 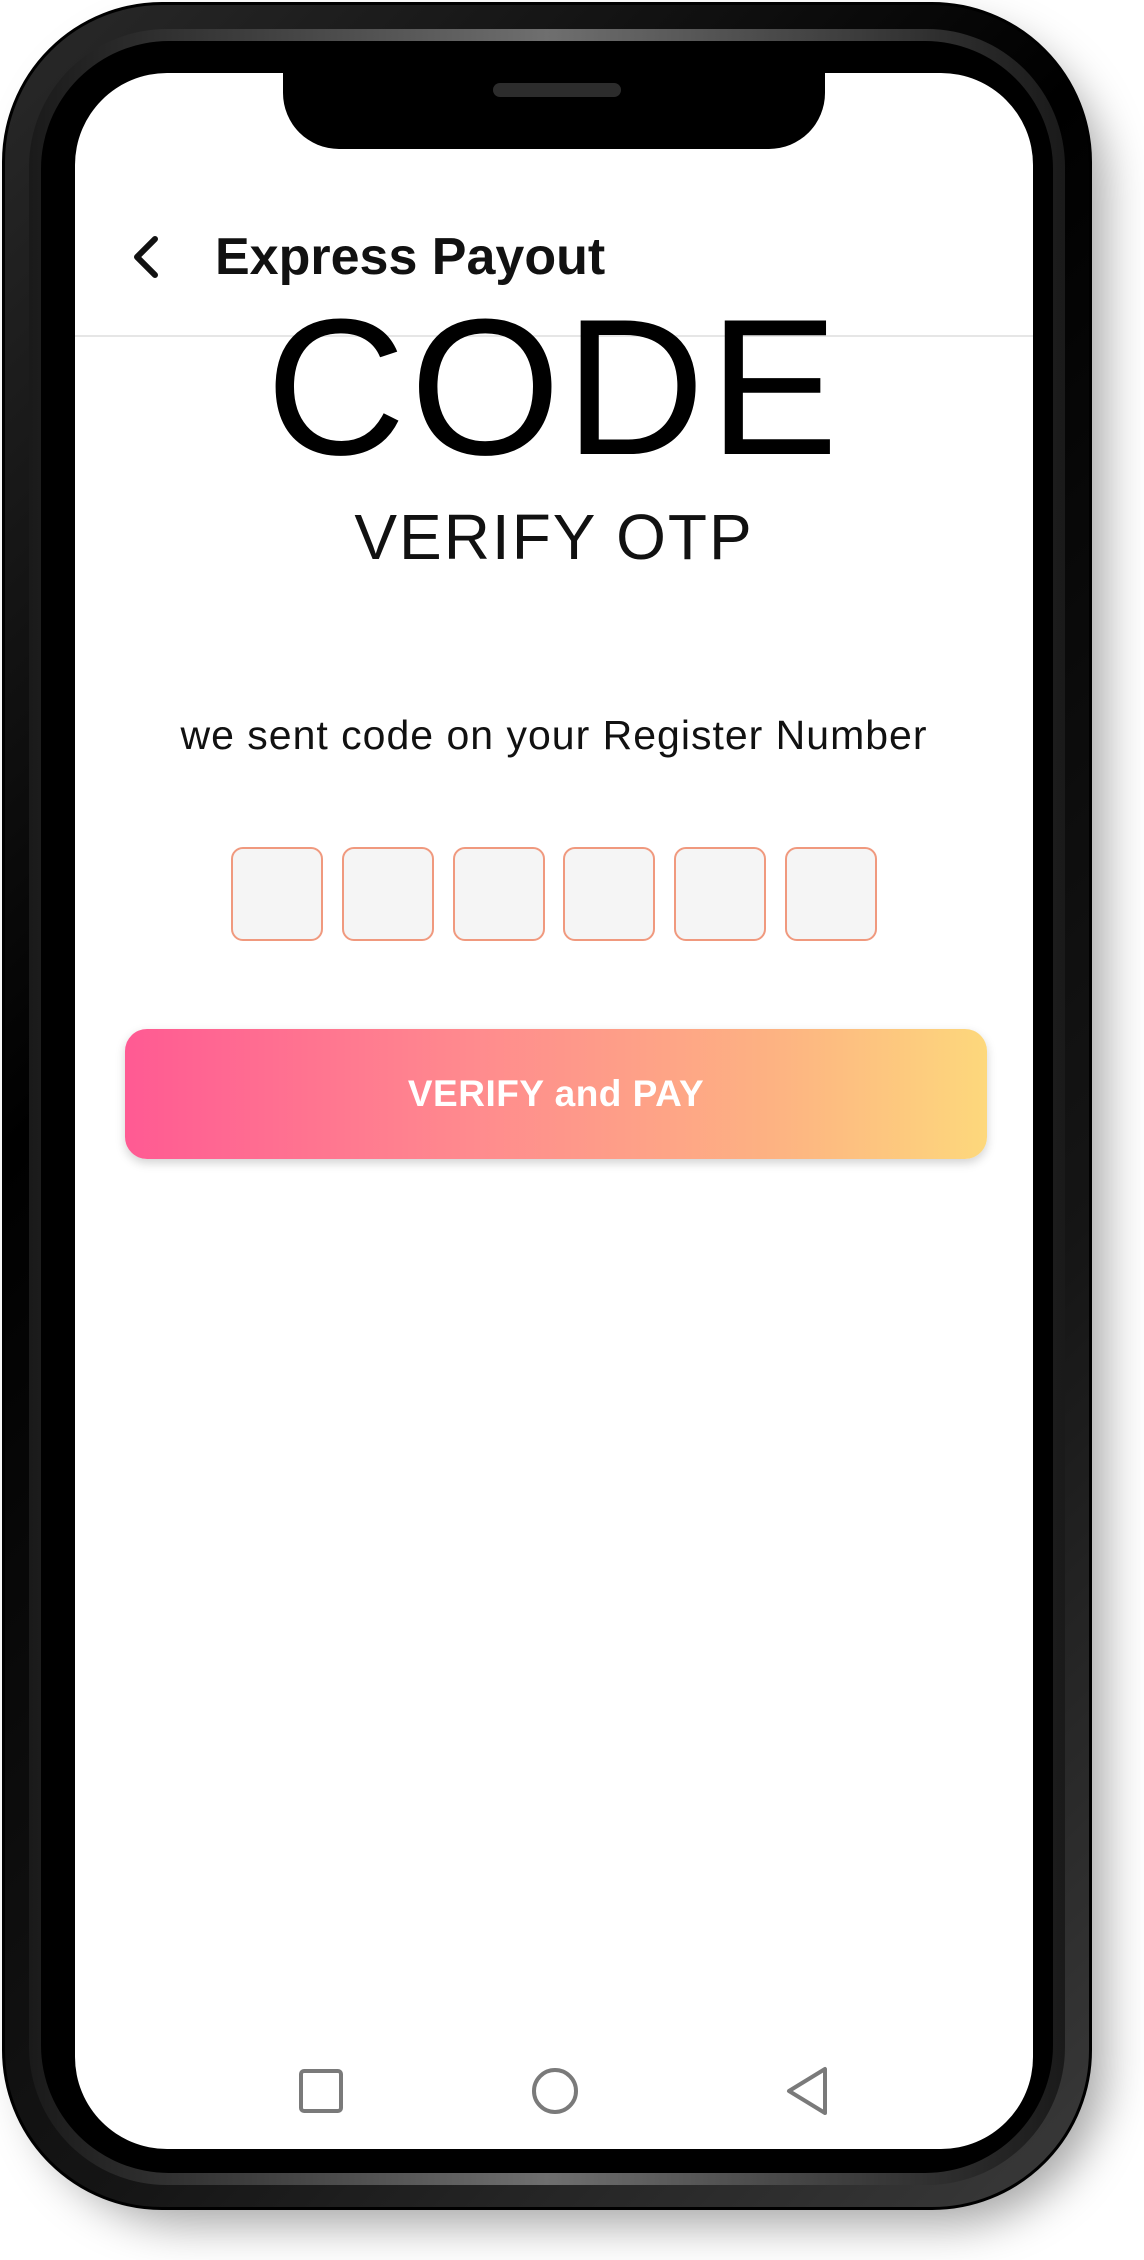 I want to click on page-title: Express Payout, so click(x=410, y=257).